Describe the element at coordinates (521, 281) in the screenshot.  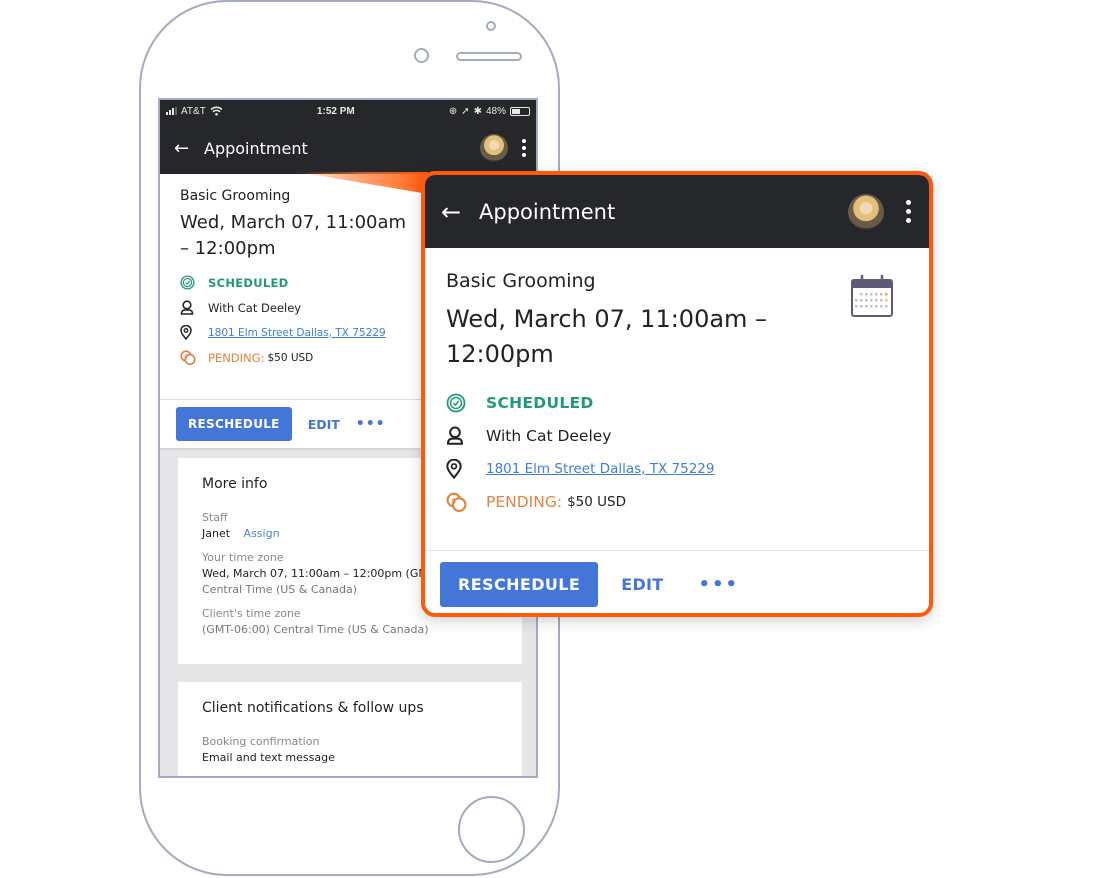
I see `service-name: Basic Grooming` at that location.